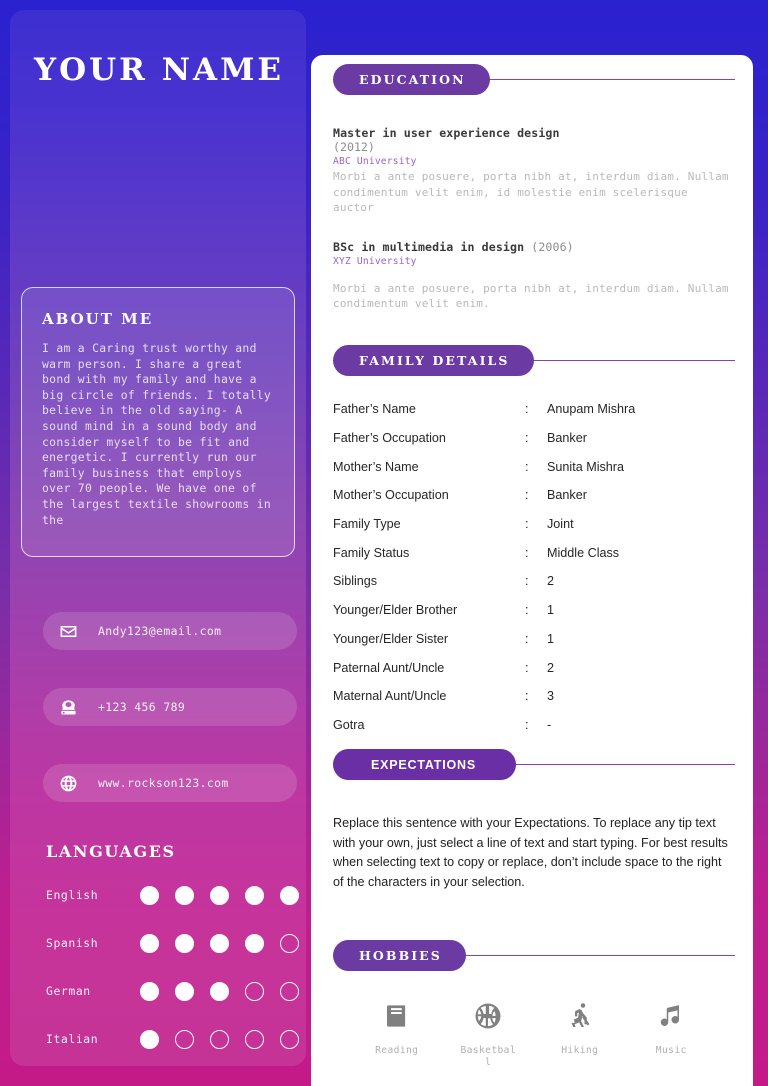  Describe the element at coordinates (355, 581) in the screenshot. I see `family-detail-label: Siblings` at that location.